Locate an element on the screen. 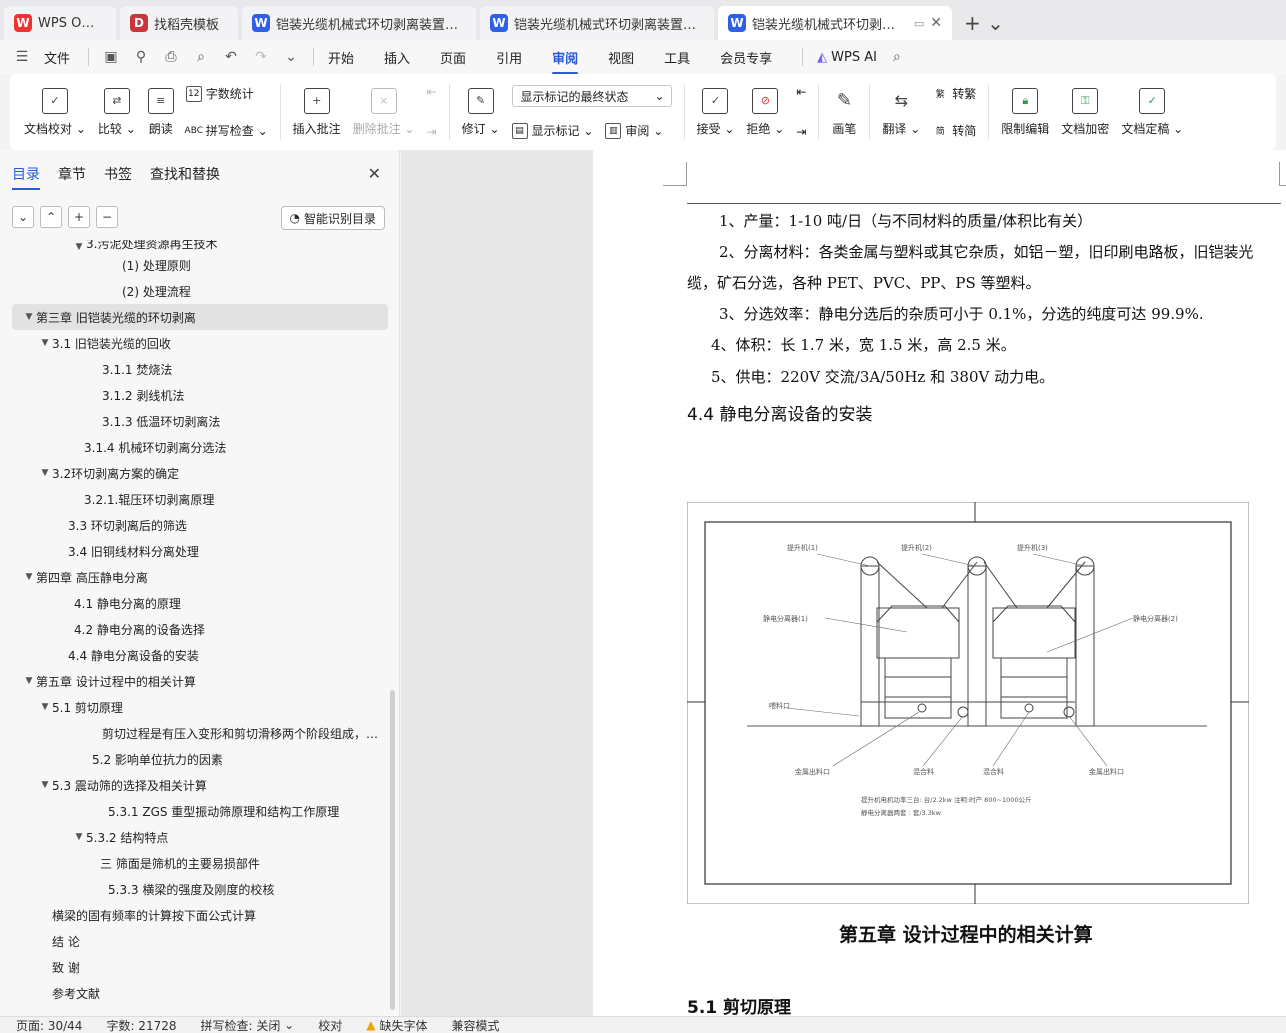 The height and width of the screenshot is (1033, 1286). monitor-icon: ▭ is located at coordinates (919, 23).